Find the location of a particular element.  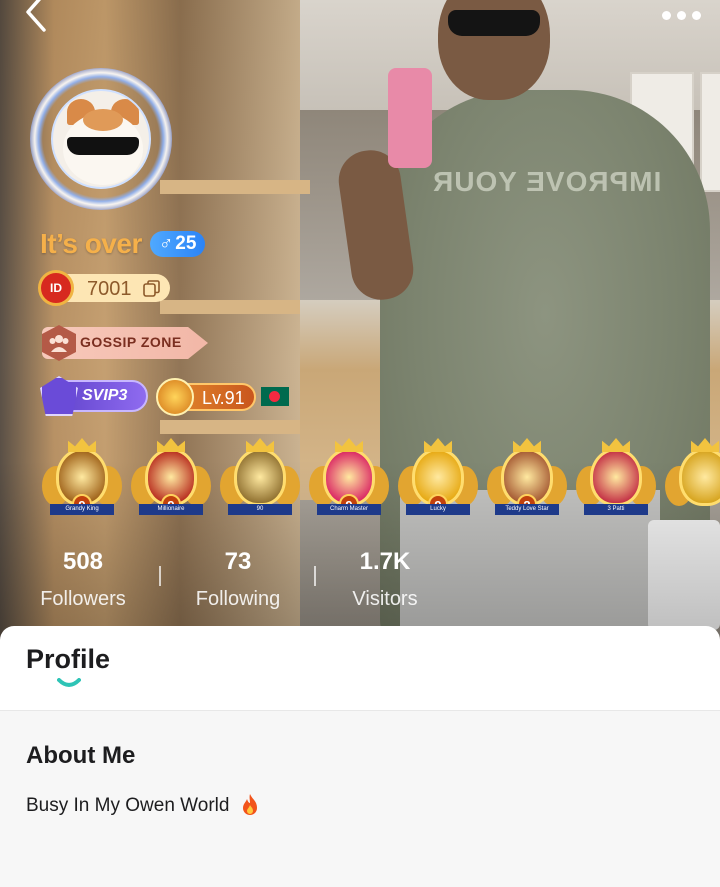

tab-profile: Profile is located at coordinates (68, 659).